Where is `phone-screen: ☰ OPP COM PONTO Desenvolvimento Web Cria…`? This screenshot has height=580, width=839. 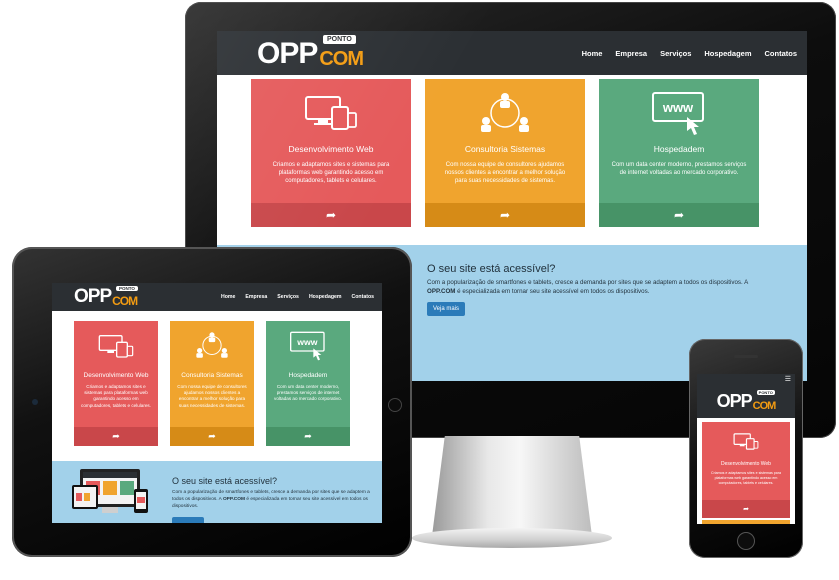
phone-screen: ☰ OPP COM PONTO Desenvolvimento Web Cria… is located at coordinates (746, 449).